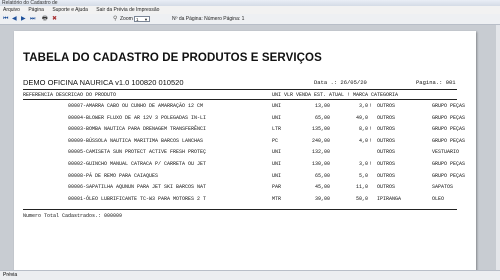  I want to click on row-stock: 5,0, so click(363, 175).